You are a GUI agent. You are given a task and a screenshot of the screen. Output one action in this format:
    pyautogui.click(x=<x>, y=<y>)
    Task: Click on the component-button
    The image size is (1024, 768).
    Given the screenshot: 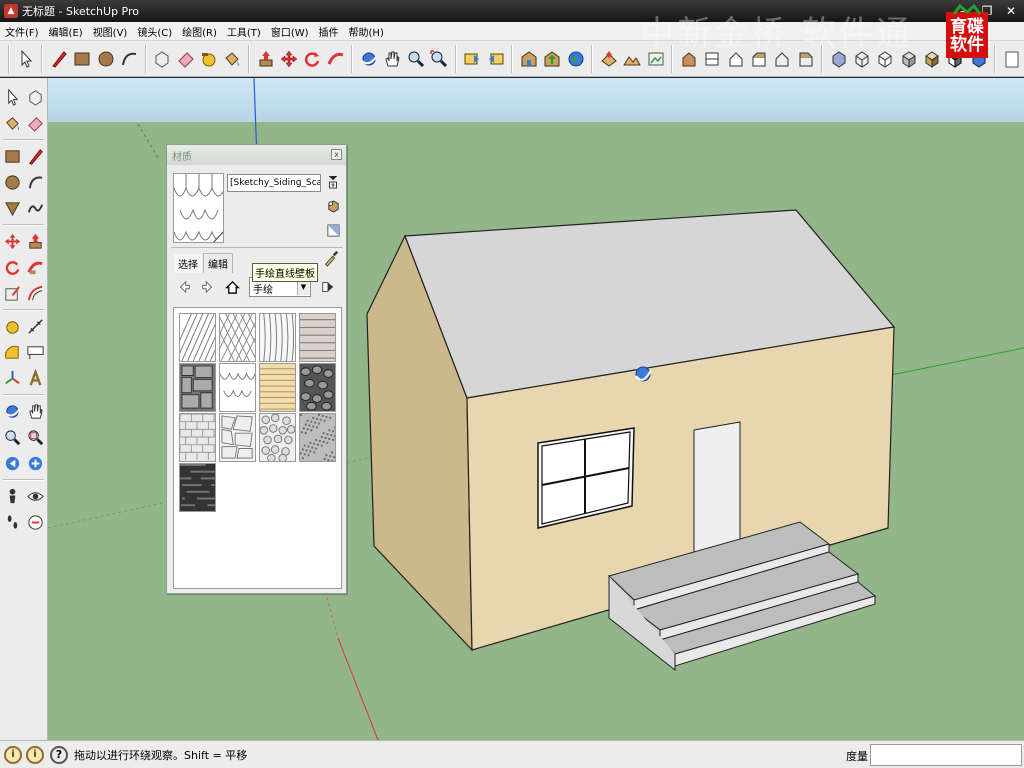 What is the action you would take?
    pyautogui.click(x=35, y=97)
    